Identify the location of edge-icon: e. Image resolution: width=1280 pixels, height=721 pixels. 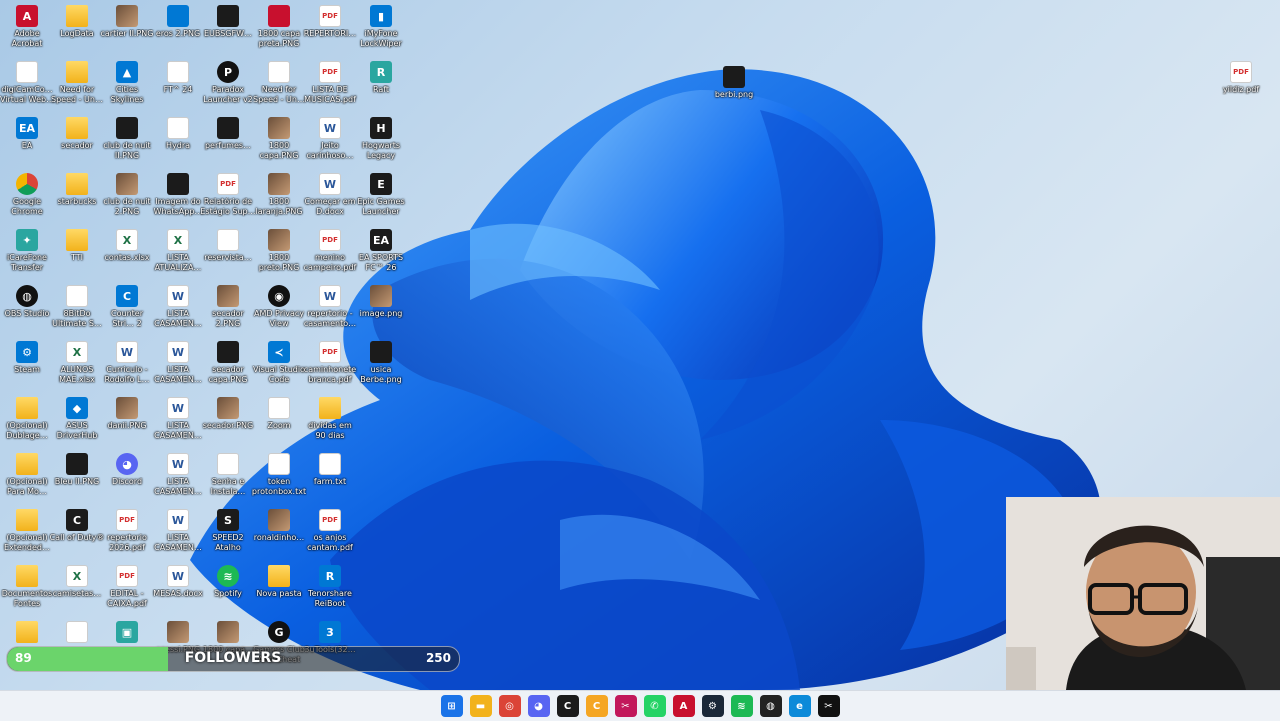
(799, 706).